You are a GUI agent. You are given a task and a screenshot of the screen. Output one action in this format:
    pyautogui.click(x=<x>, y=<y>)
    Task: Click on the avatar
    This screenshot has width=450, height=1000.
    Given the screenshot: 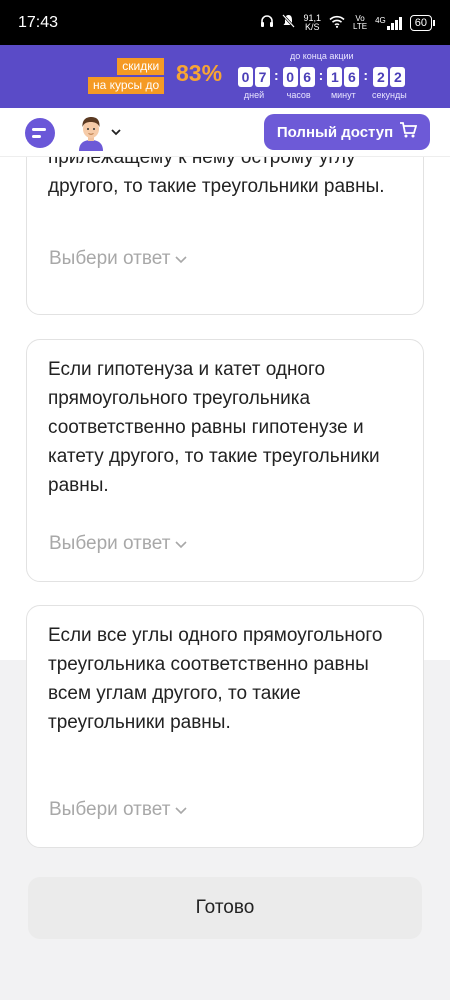 What is the action you would take?
    pyautogui.click(x=91, y=133)
    